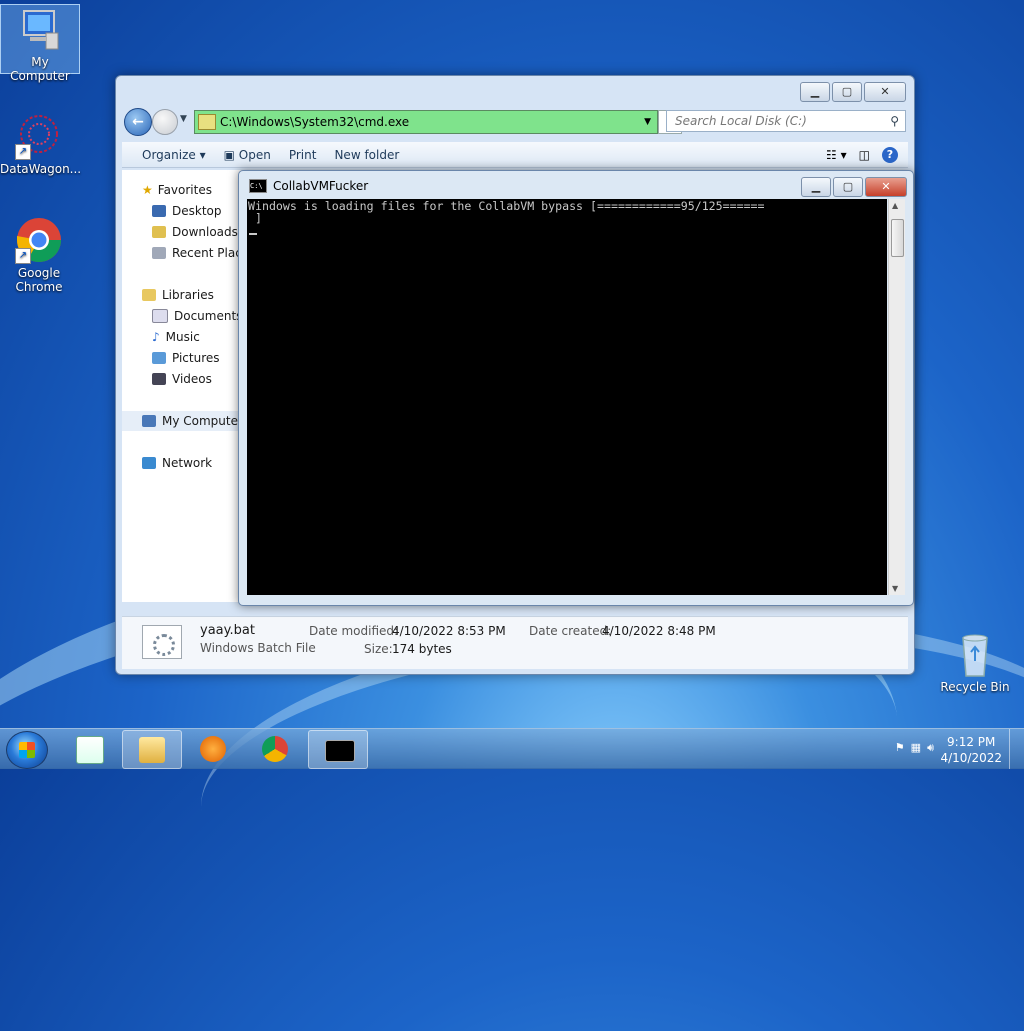 This screenshot has height=1031, width=1024. I want to click on maximize-button: ▢, so click(847, 92).